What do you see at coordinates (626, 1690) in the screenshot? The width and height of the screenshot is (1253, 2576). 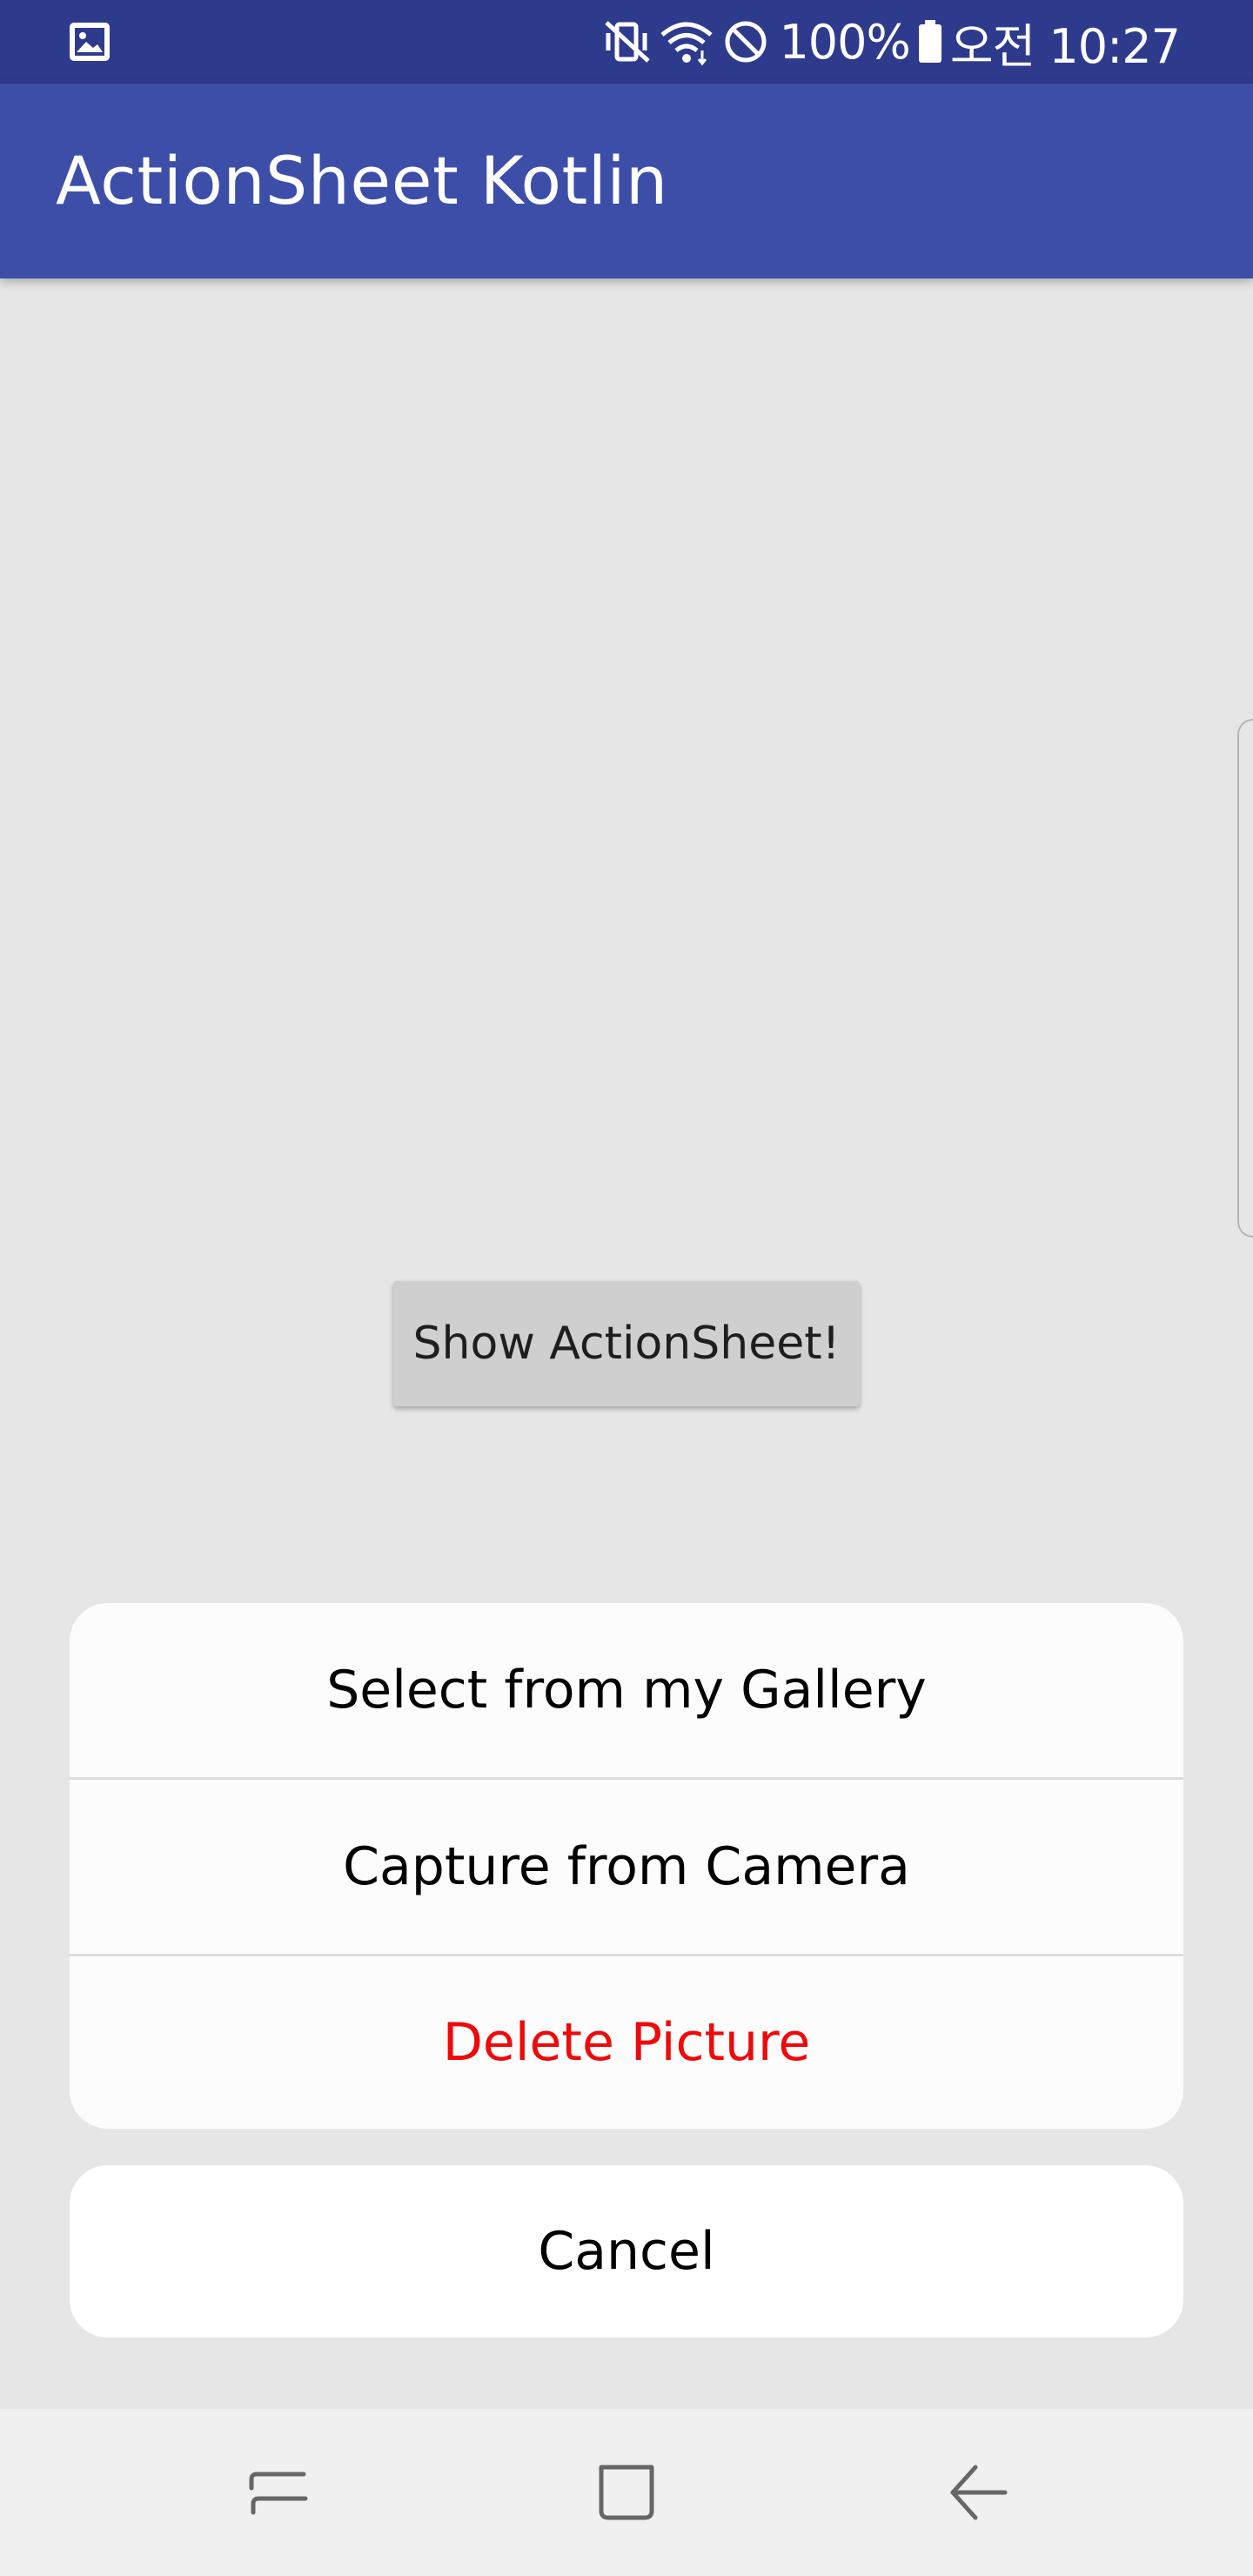 I see `select-from-gallery-button: Select from my Gallery` at bounding box center [626, 1690].